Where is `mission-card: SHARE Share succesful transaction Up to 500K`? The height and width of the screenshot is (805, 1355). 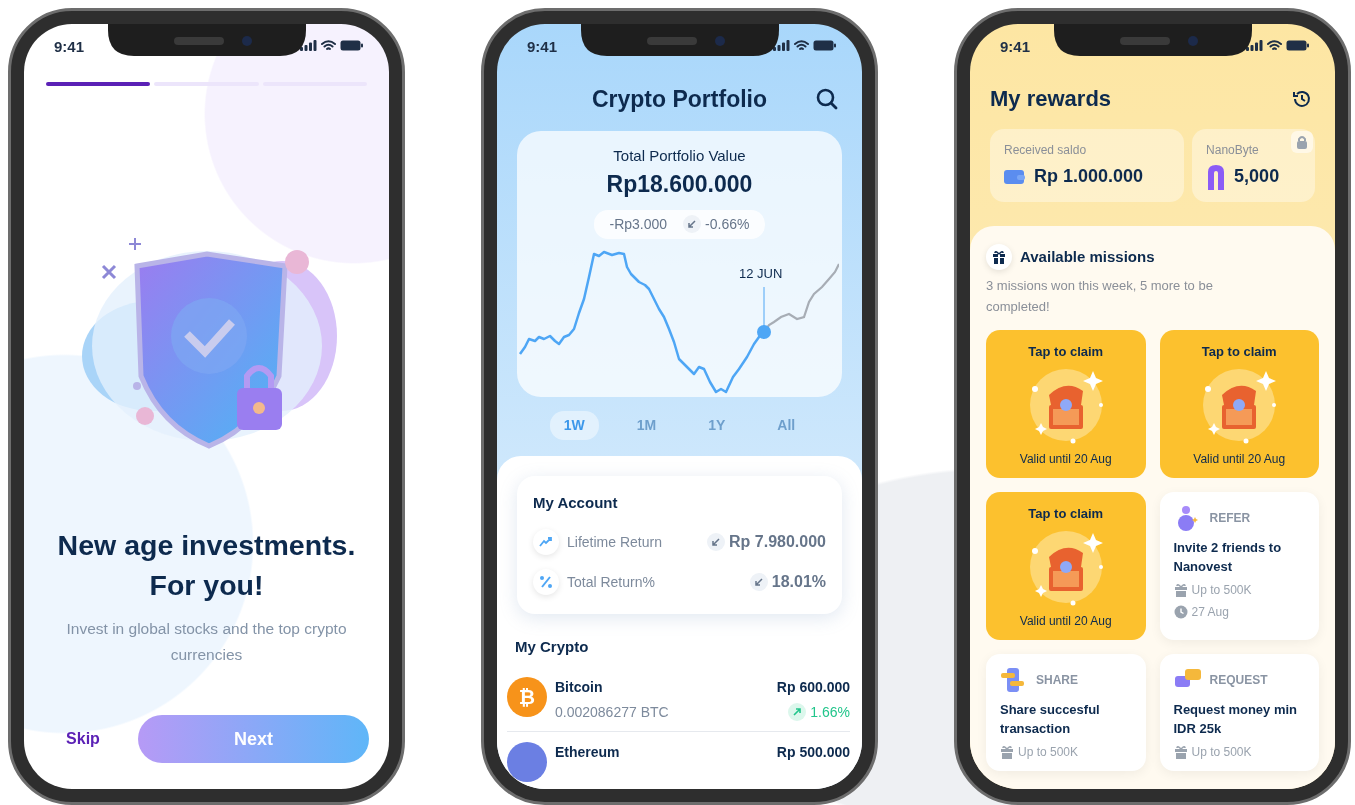
mission-card: SHARE Share succesful transaction Up to 500K is located at coordinates (1066, 712).